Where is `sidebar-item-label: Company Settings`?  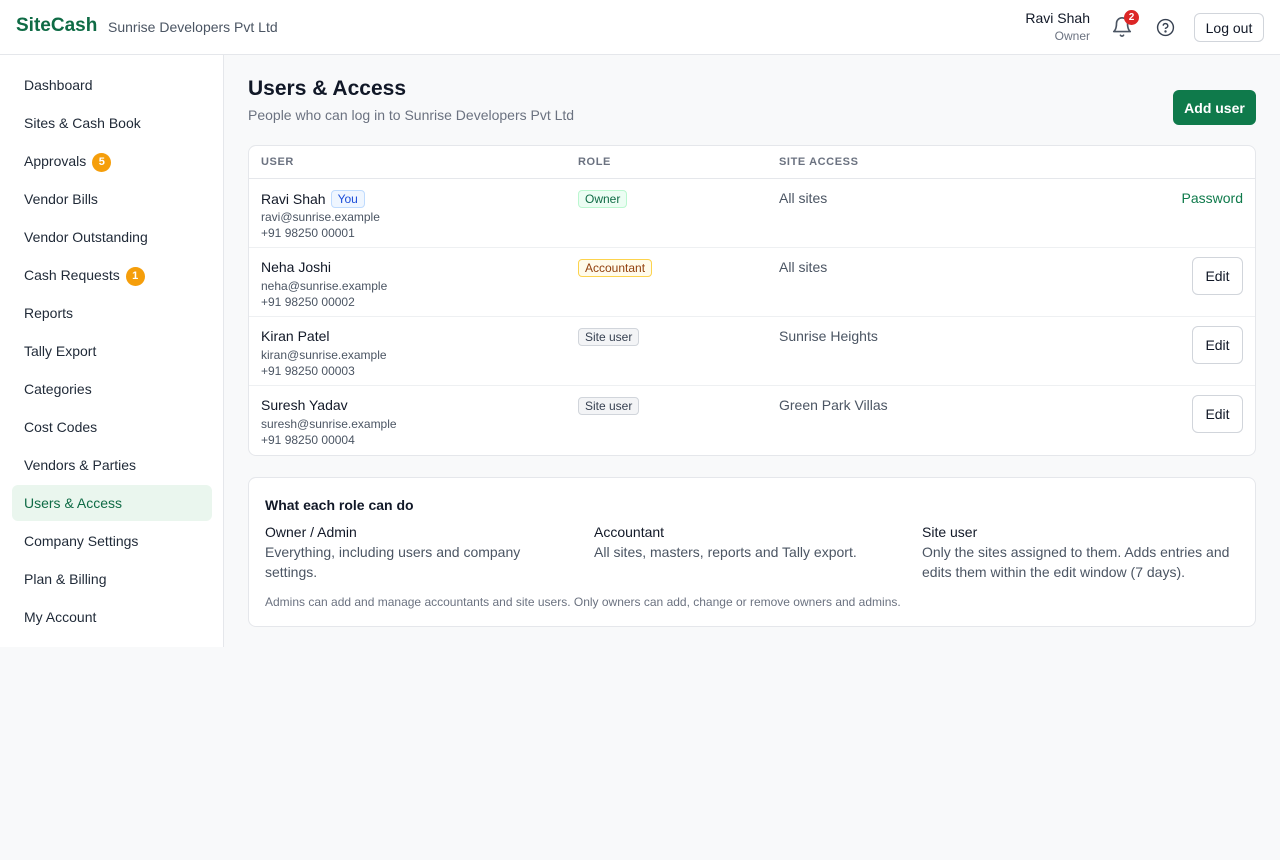 sidebar-item-label: Company Settings is located at coordinates (81, 541).